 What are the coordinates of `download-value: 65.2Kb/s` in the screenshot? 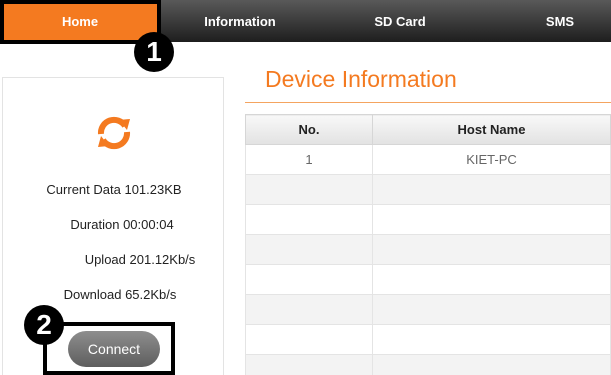 It's located at (151, 294).